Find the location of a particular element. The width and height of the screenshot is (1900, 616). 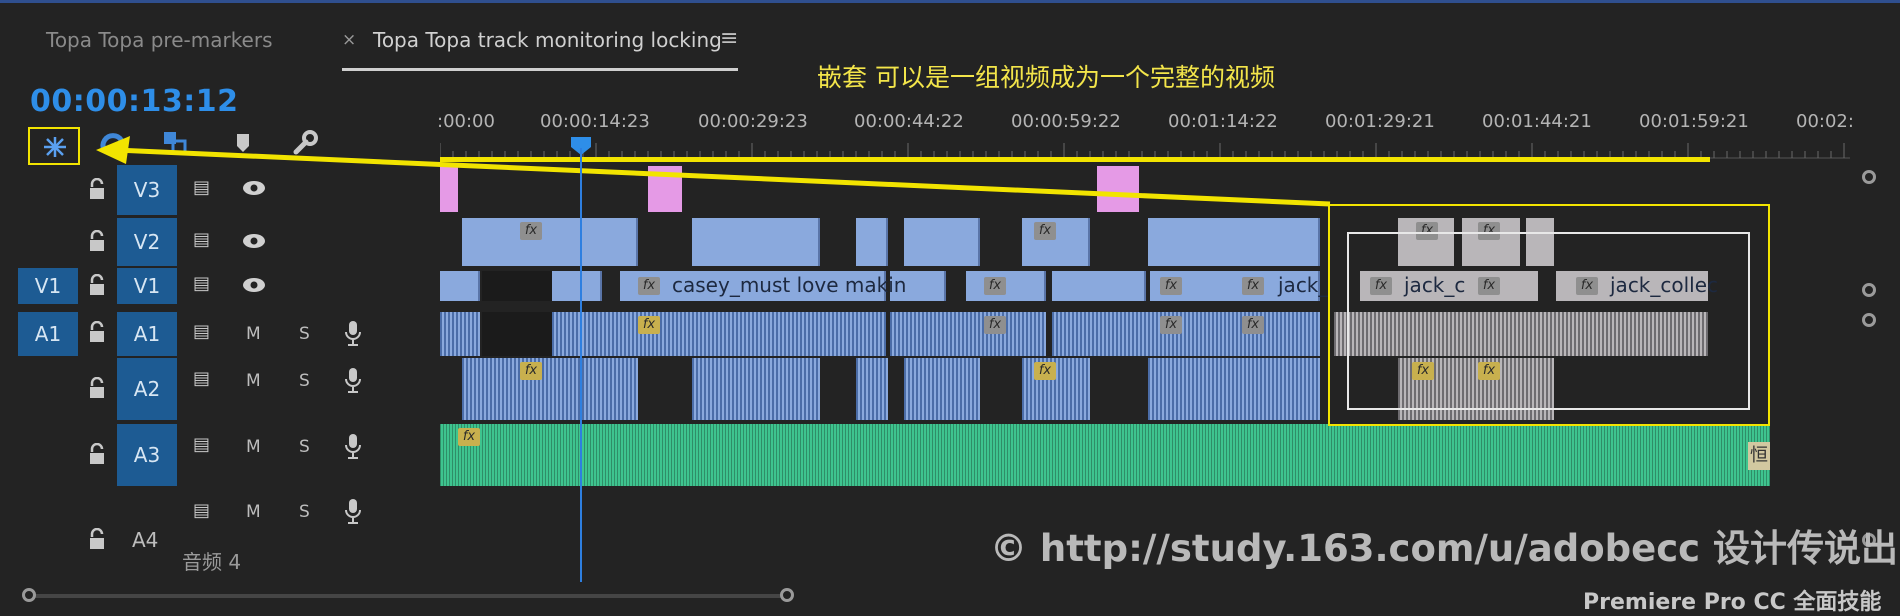

source-patch-a1: A1 is located at coordinates (48, 334).